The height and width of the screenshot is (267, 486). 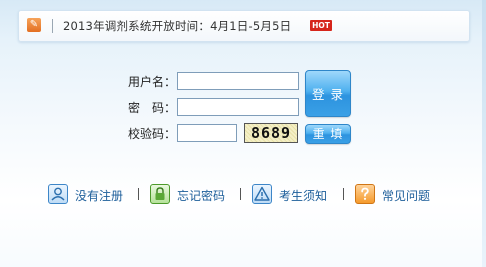 What do you see at coordinates (328, 134) in the screenshot?
I see `reset-button: 重 填` at bounding box center [328, 134].